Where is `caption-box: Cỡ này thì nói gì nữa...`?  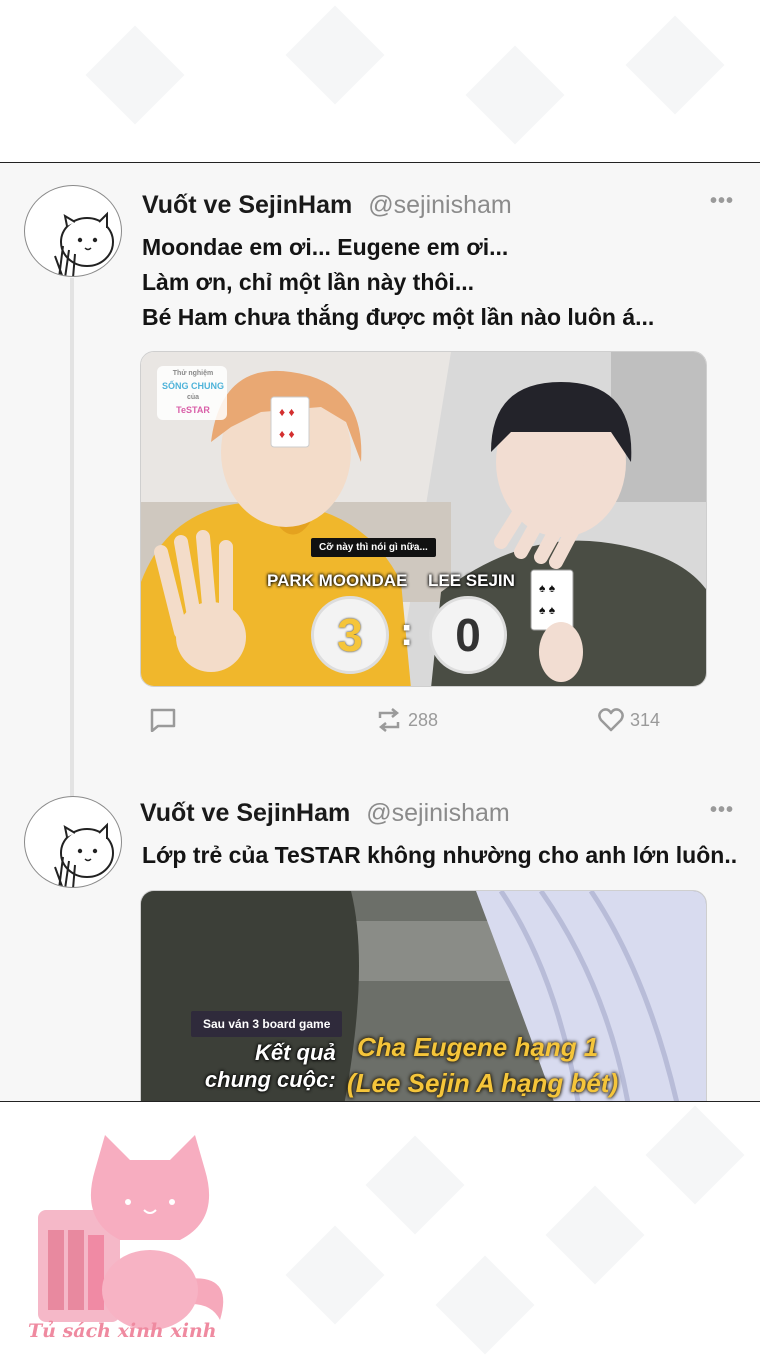
caption-box: Cỡ này thì nói gì nữa... is located at coordinates (373, 547).